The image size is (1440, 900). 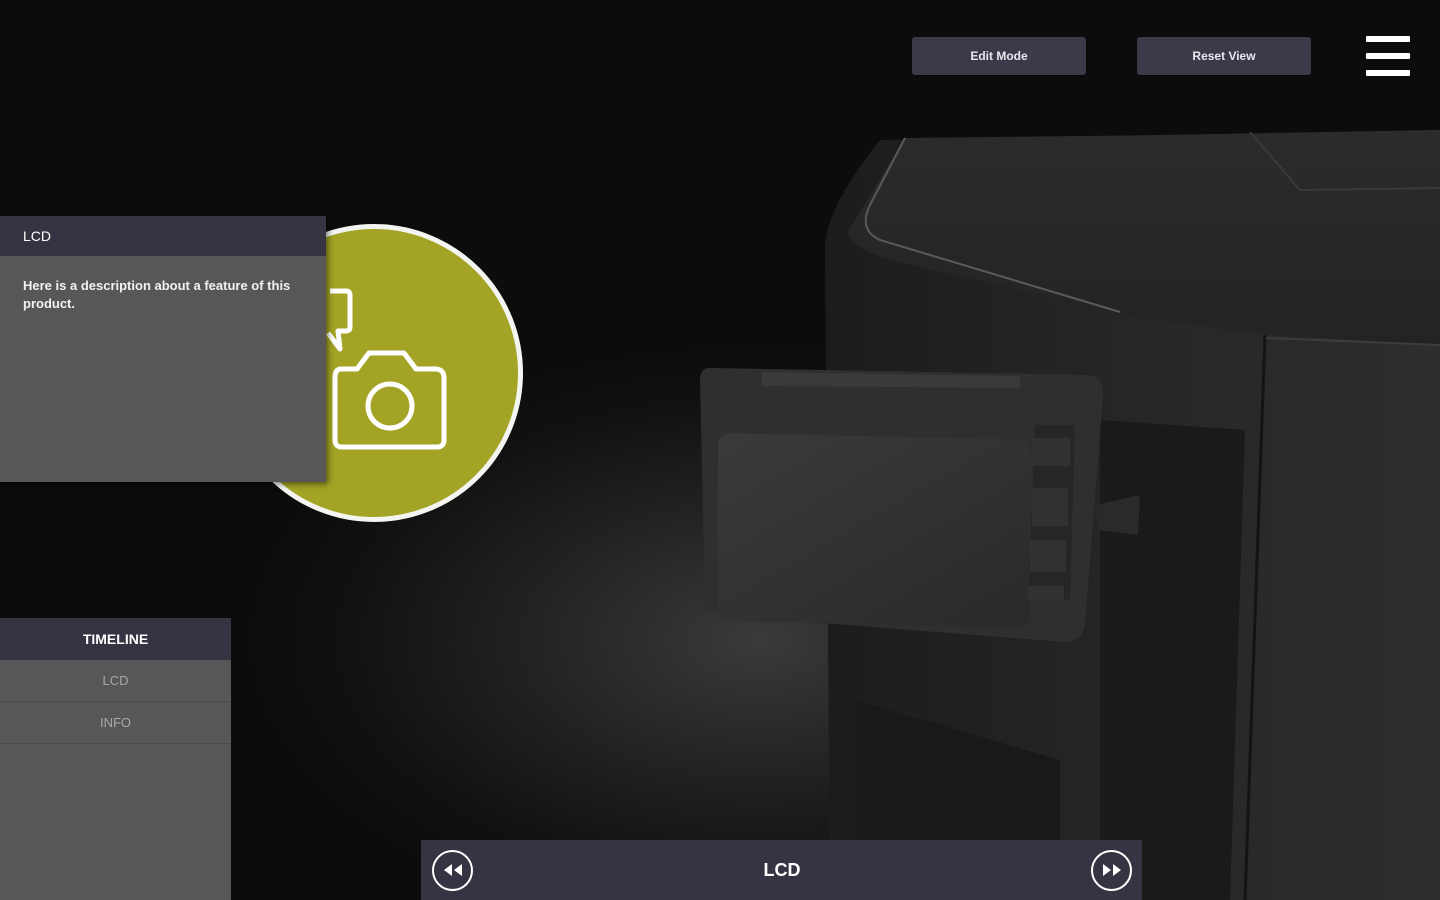 What do you see at coordinates (874, 530) in the screenshot?
I see `lcd-screen` at bounding box center [874, 530].